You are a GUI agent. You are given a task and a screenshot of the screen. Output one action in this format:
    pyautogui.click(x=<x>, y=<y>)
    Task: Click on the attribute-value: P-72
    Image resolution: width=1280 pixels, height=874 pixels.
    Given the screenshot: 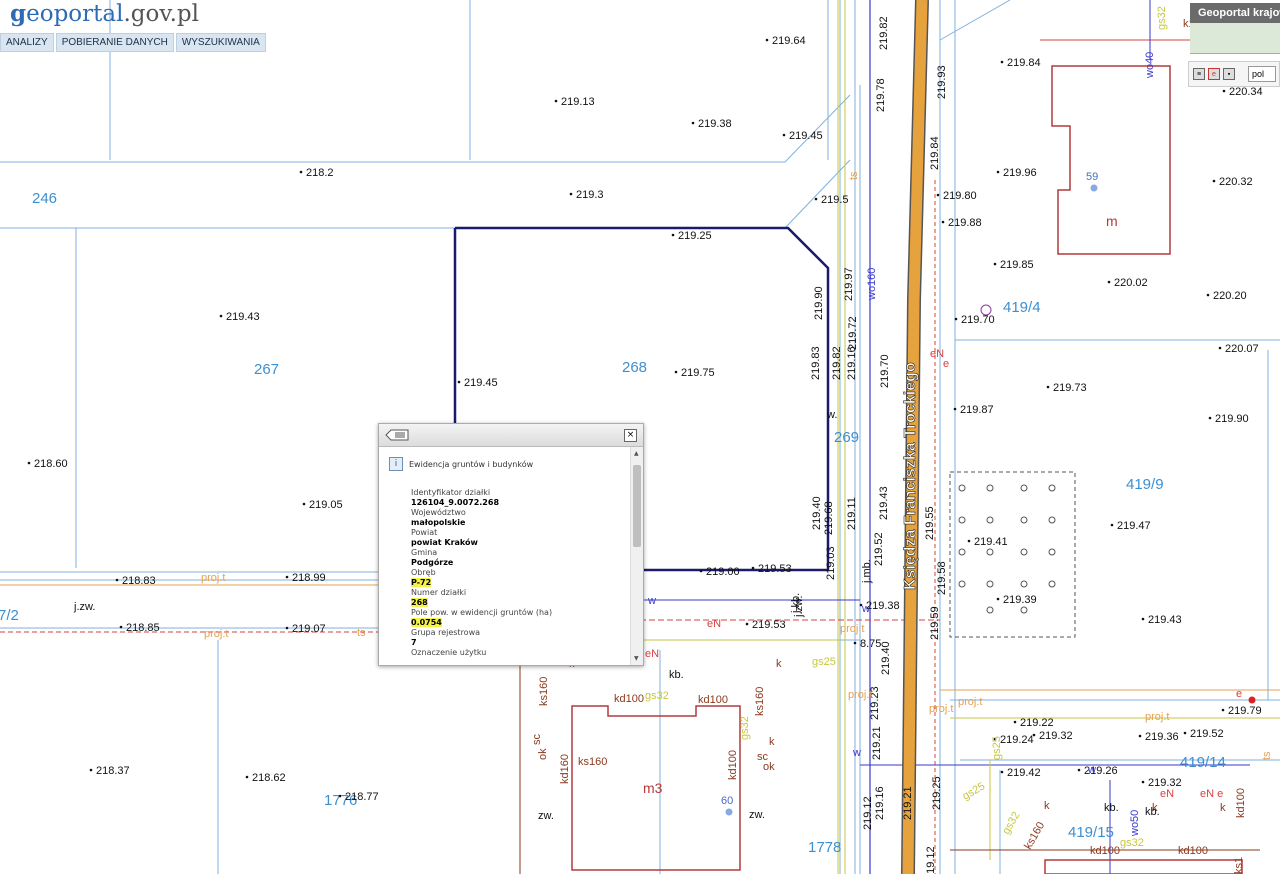 What is the action you would take?
    pyautogui.click(x=520, y=583)
    